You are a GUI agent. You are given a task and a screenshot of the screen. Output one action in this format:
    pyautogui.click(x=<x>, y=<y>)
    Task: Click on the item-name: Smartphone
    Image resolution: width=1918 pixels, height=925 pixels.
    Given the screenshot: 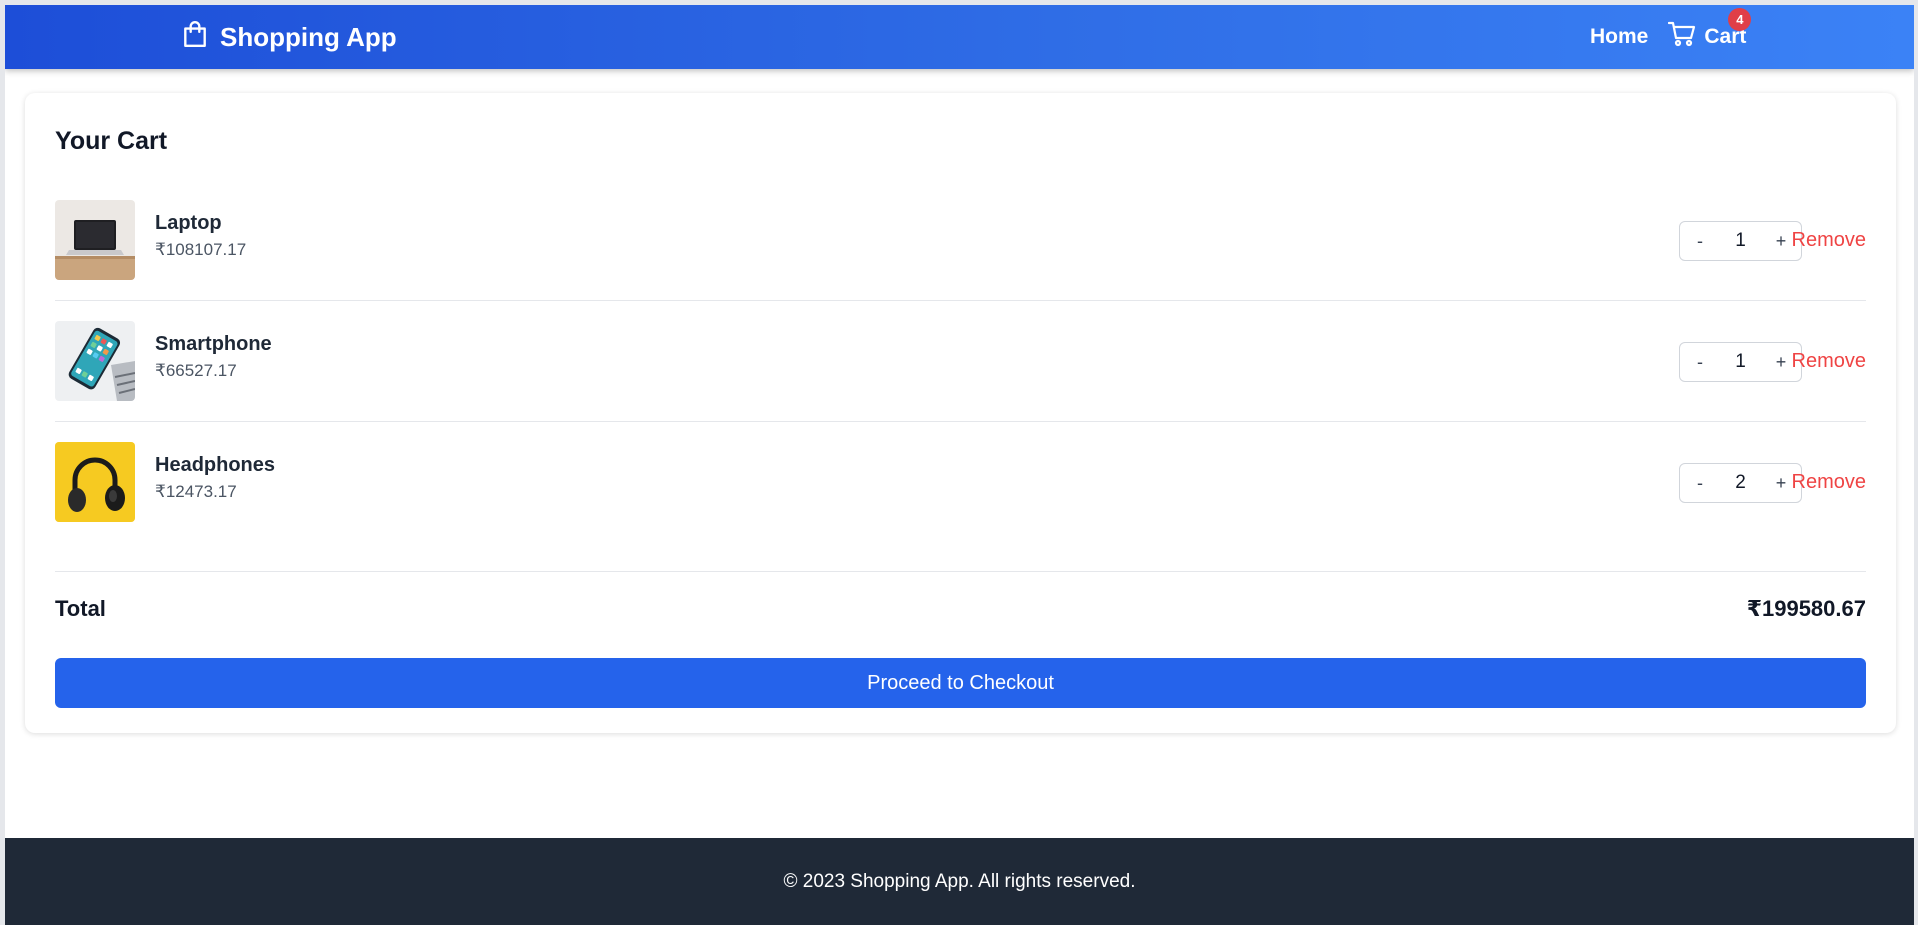 What is the action you would take?
    pyautogui.click(x=213, y=344)
    